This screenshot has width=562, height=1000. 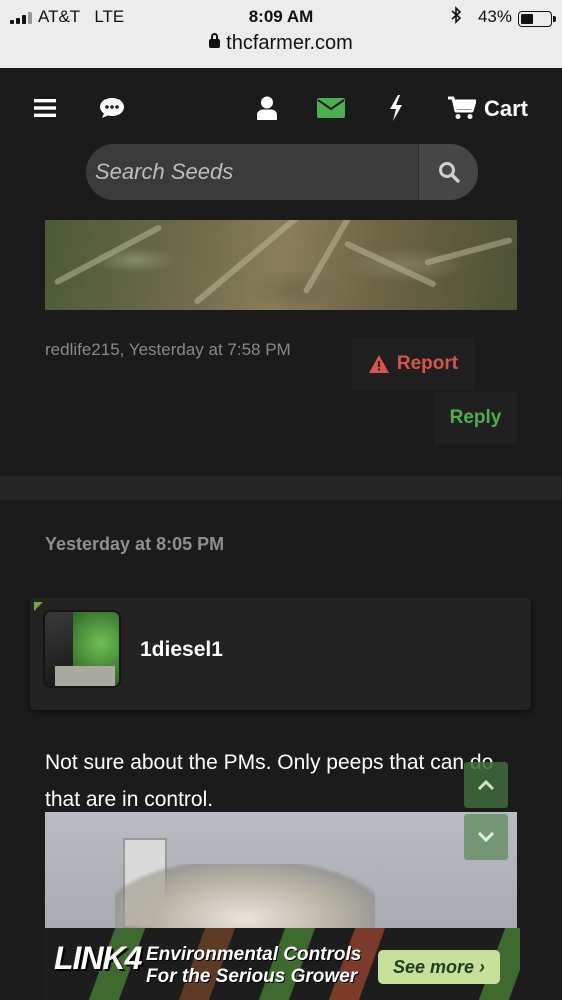 What do you see at coordinates (378, 364) in the screenshot?
I see `warning-icon` at bounding box center [378, 364].